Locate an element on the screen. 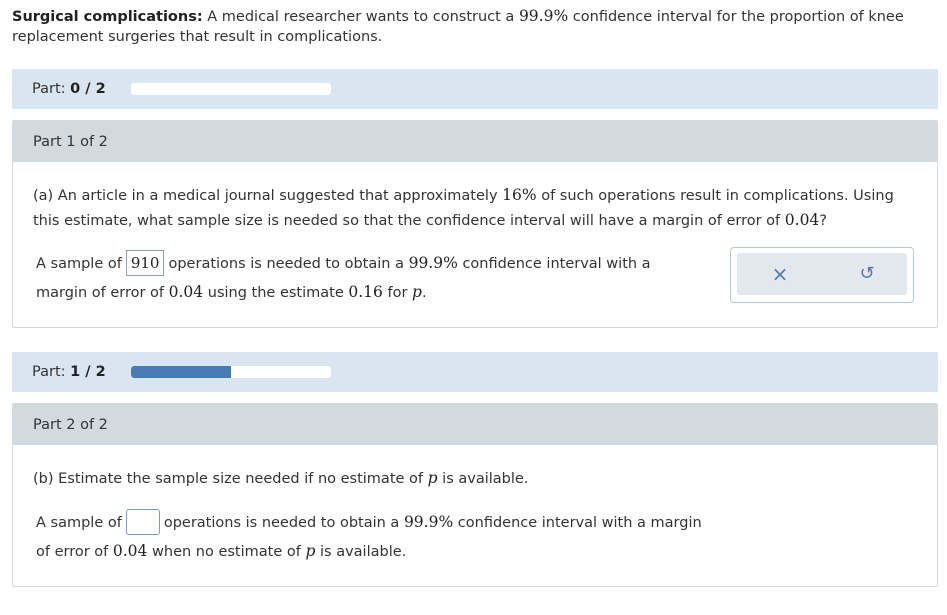  undo-icon: ↺ is located at coordinates (867, 274).